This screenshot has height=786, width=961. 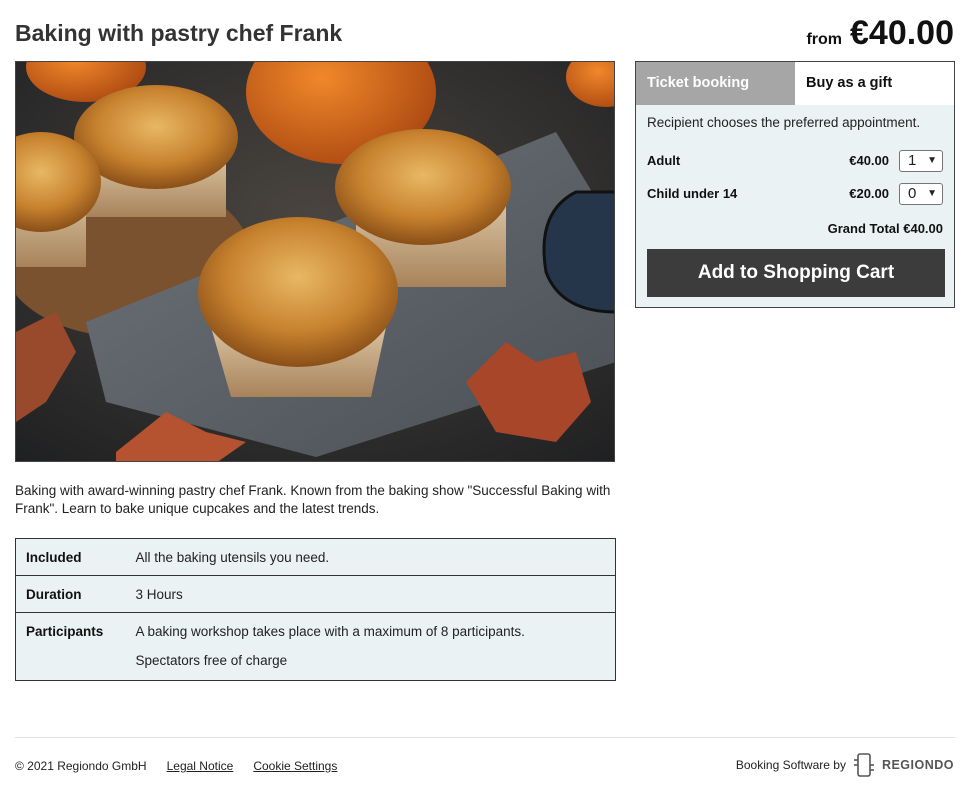 I want to click on grand-total: Grand Total €40.00, so click(x=885, y=228).